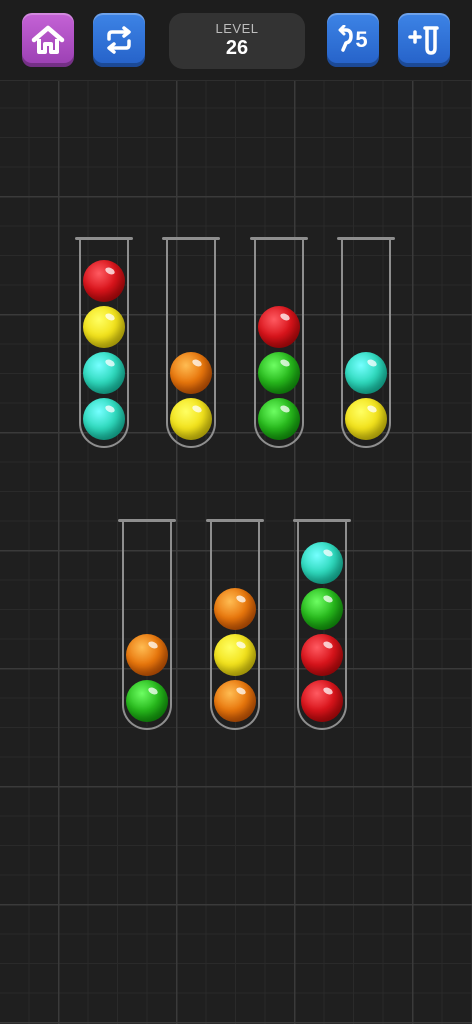 The image size is (472, 1024). I want to click on top-bar: LEVEL 26 5, so click(236, 40).